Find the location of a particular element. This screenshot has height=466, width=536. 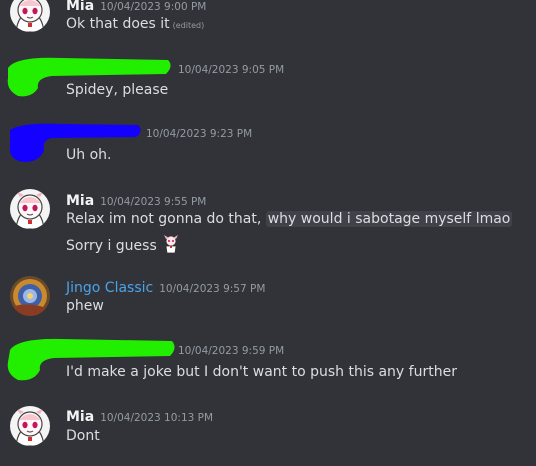

message-text: Sorry i guess is located at coordinates (123, 246).